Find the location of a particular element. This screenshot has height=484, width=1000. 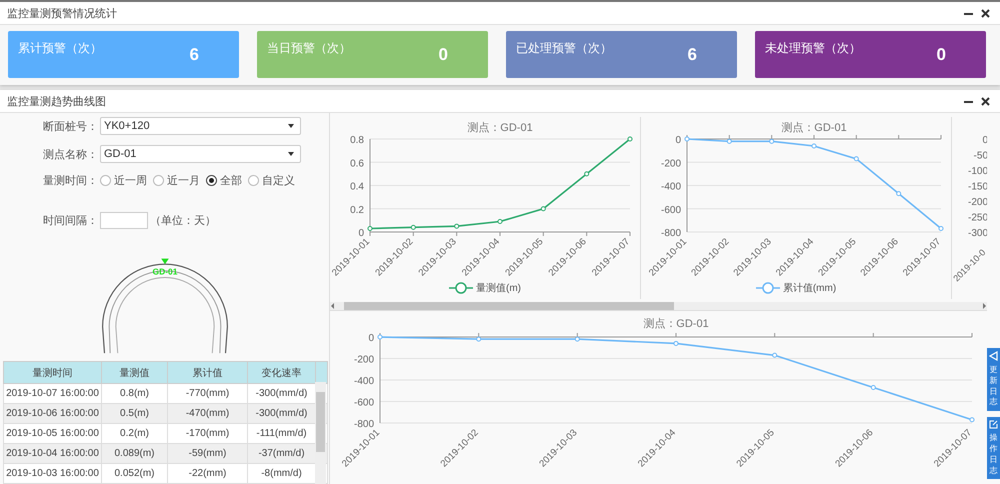

table-cell: -770(mm) is located at coordinates (208, 394).